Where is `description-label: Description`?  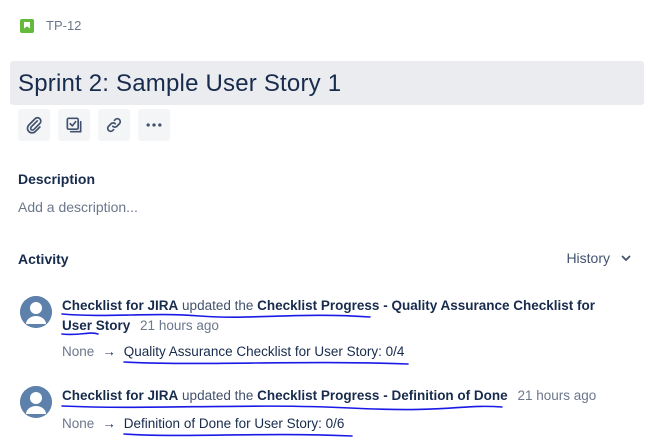 description-label: Description is located at coordinates (57, 179).